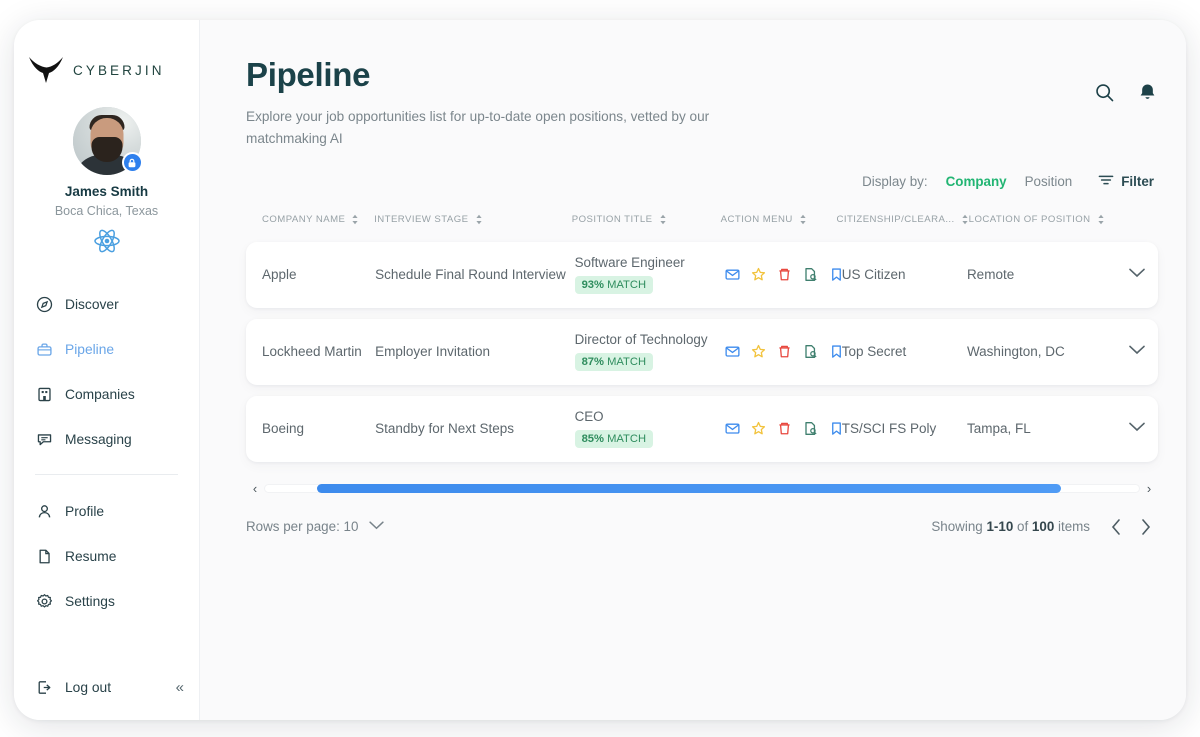 This screenshot has height=737, width=1200. What do you see at coordinates (895, 181) in the screenshot?
I see `display-by-label: Display by:` at bounding box center [895, 181].